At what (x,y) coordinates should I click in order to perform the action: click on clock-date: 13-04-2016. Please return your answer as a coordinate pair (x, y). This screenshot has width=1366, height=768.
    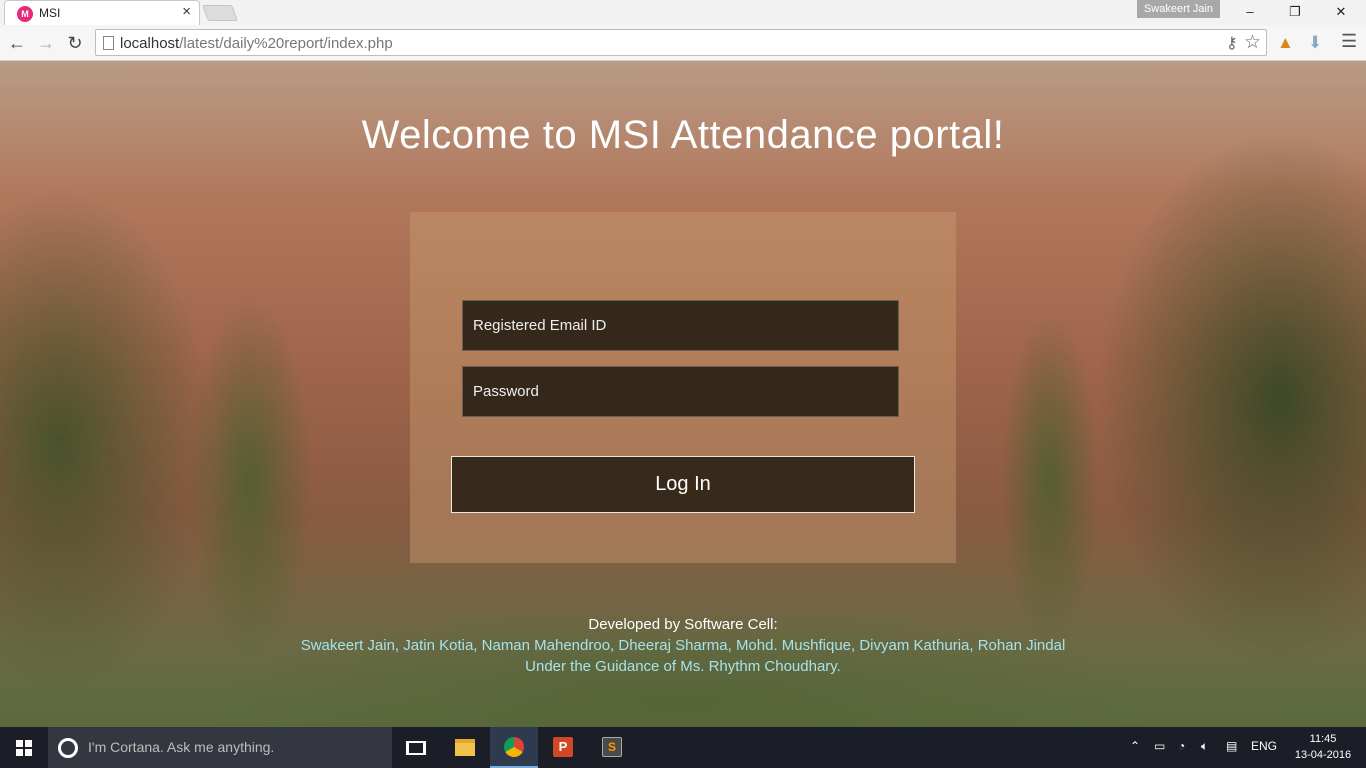
    Looking at the image, I should click on (1323, 755).